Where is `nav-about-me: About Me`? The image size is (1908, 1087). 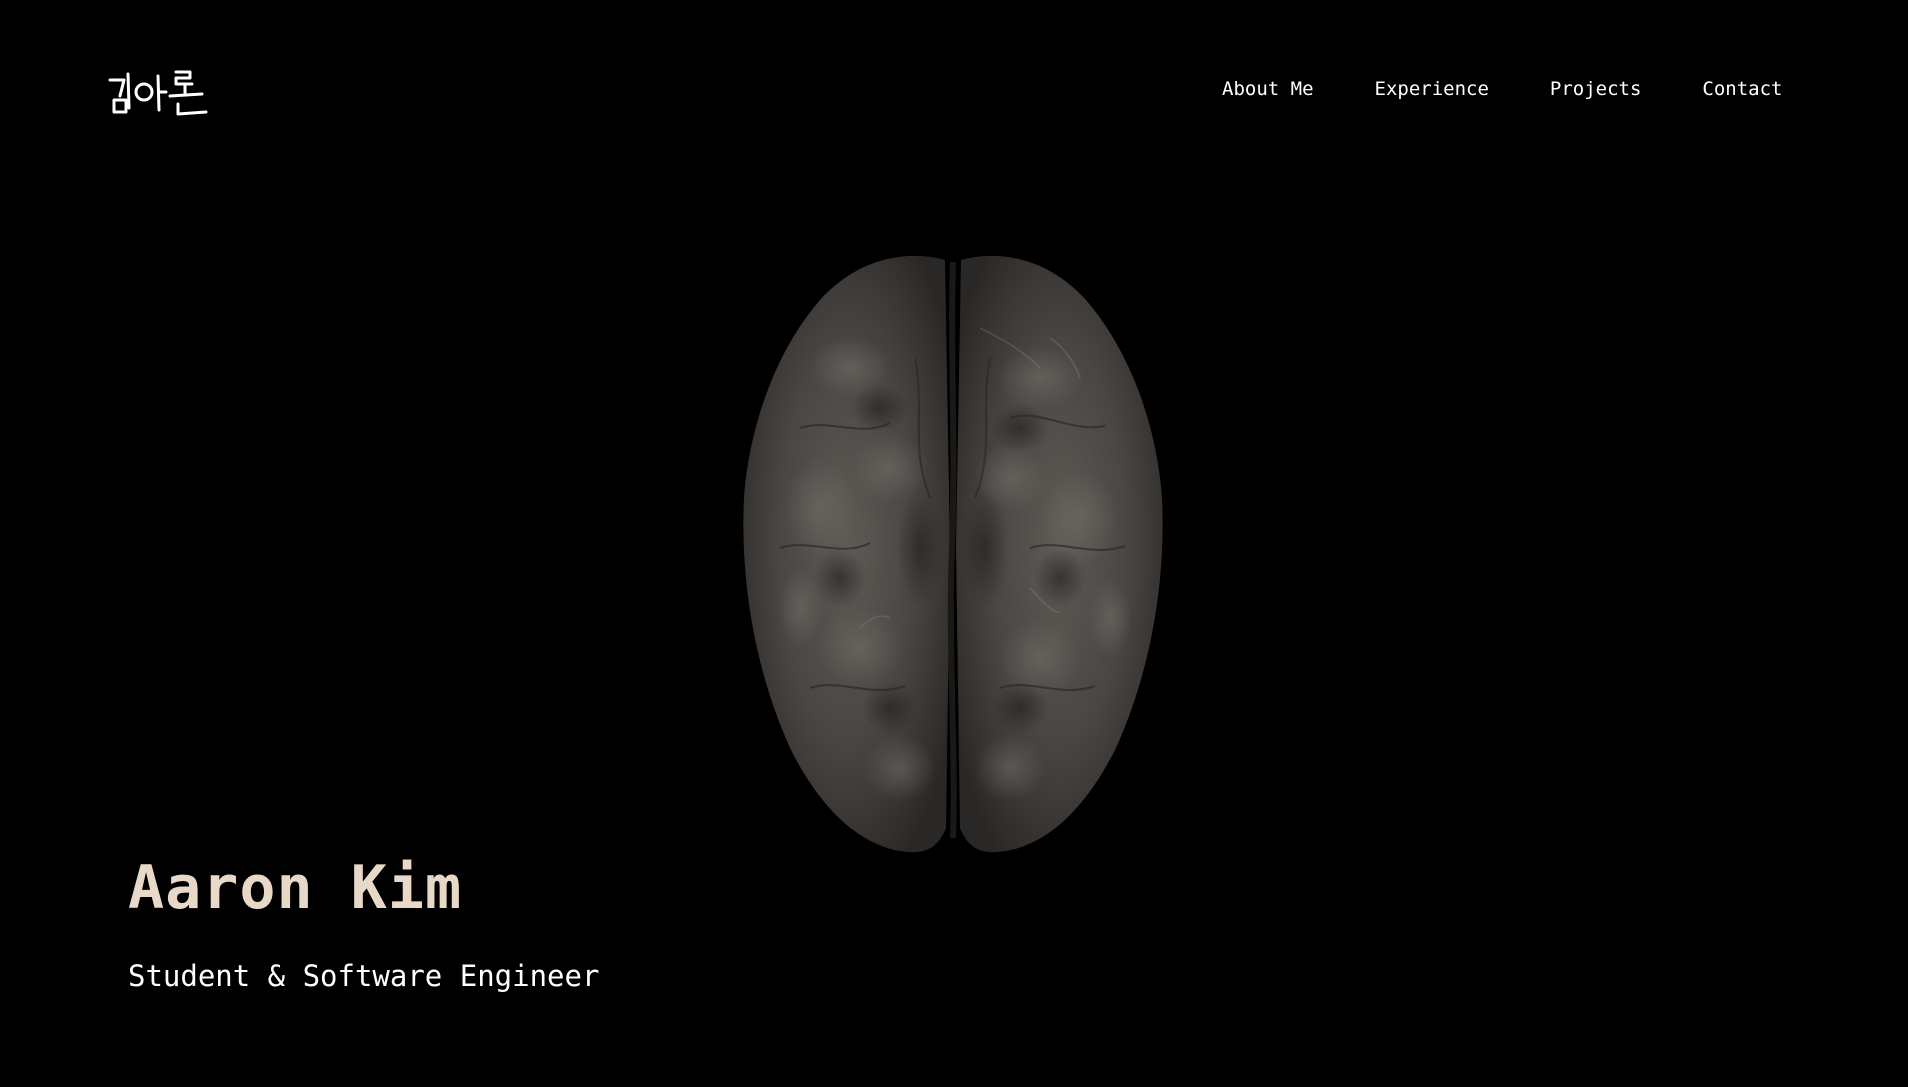
nav-about-me: About Me is located at coordinates (1268, 89).